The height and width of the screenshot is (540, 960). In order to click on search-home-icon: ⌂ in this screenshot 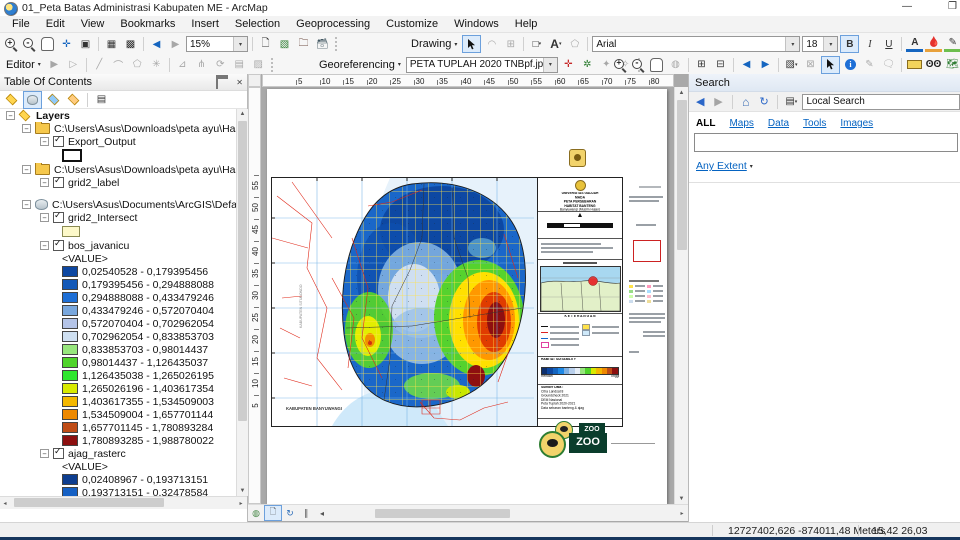, I will do `click(746, 102)`.